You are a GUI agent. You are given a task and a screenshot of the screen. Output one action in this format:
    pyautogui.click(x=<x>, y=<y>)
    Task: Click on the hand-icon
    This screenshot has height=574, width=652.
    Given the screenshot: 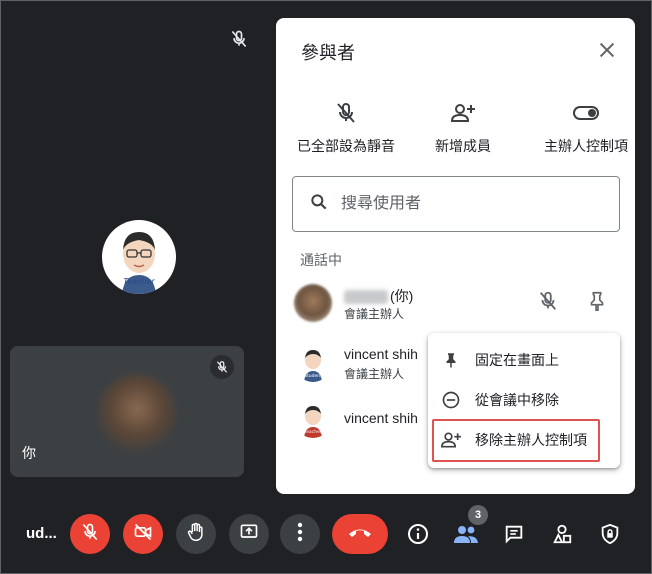 What is the action you would take?
    pyautogui.click(x=196, y=534)
    